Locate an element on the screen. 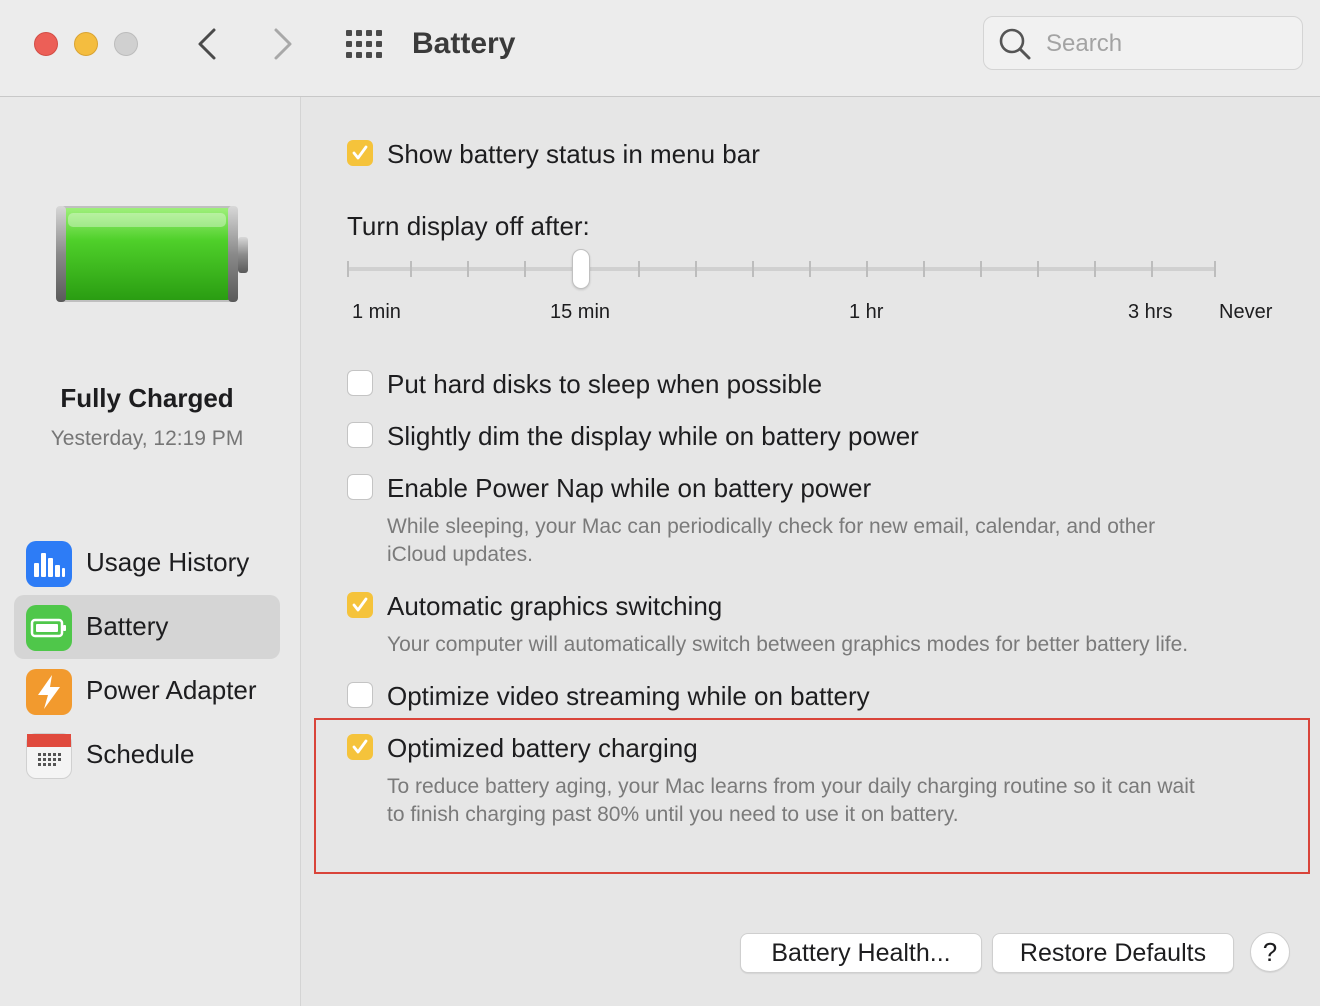 The height and width of the screenshot is (1006, 1320). slider-knob is located at coordinates (581, 269).